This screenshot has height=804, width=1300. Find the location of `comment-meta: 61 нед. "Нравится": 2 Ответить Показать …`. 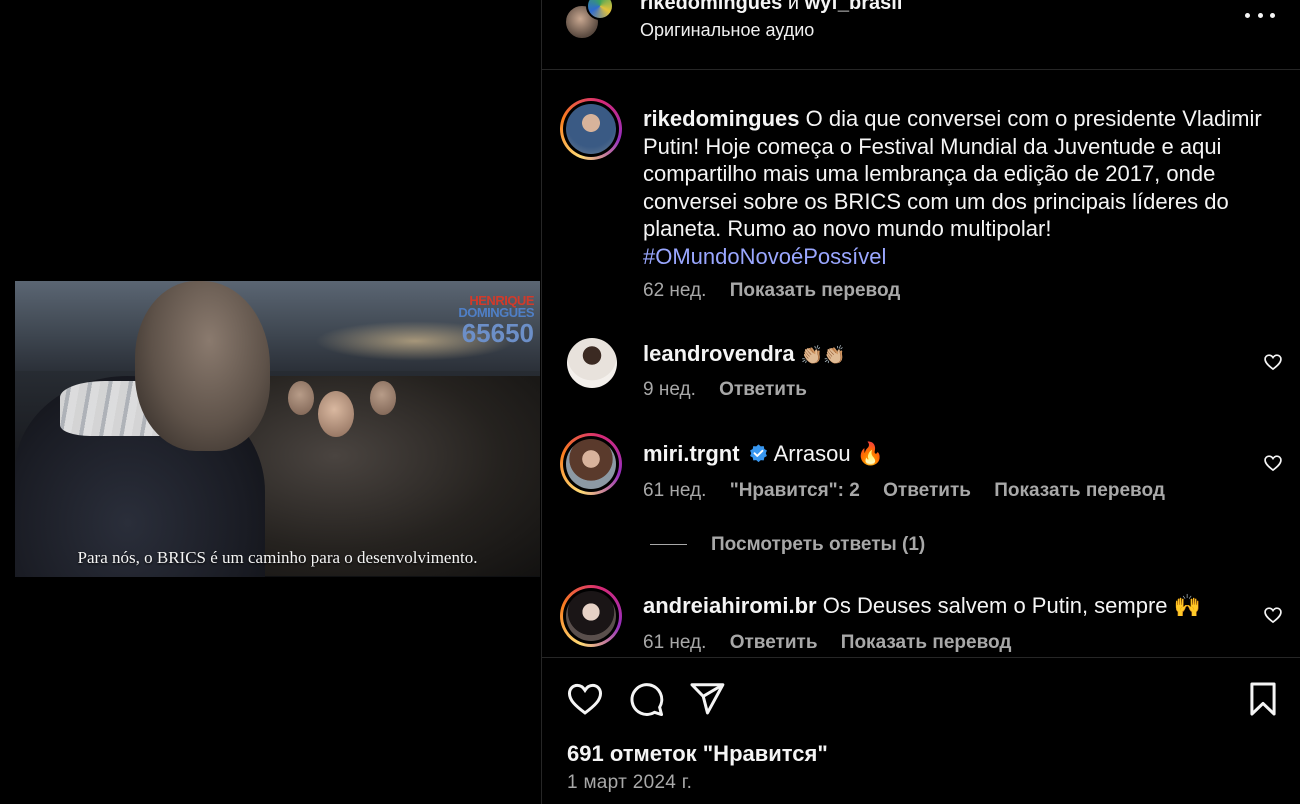

comment-meta: 61 нед. "Нравится": 2 Ответить Показать … is located at coordinates (904, 491).